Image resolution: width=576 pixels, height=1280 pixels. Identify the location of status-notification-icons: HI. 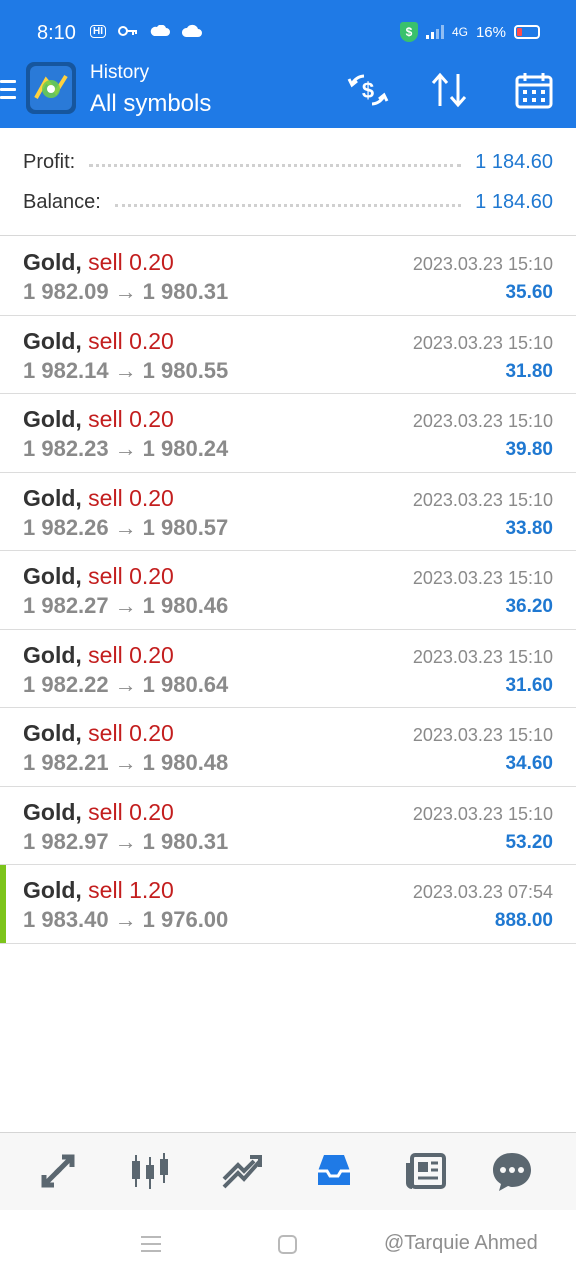
(146, 31).